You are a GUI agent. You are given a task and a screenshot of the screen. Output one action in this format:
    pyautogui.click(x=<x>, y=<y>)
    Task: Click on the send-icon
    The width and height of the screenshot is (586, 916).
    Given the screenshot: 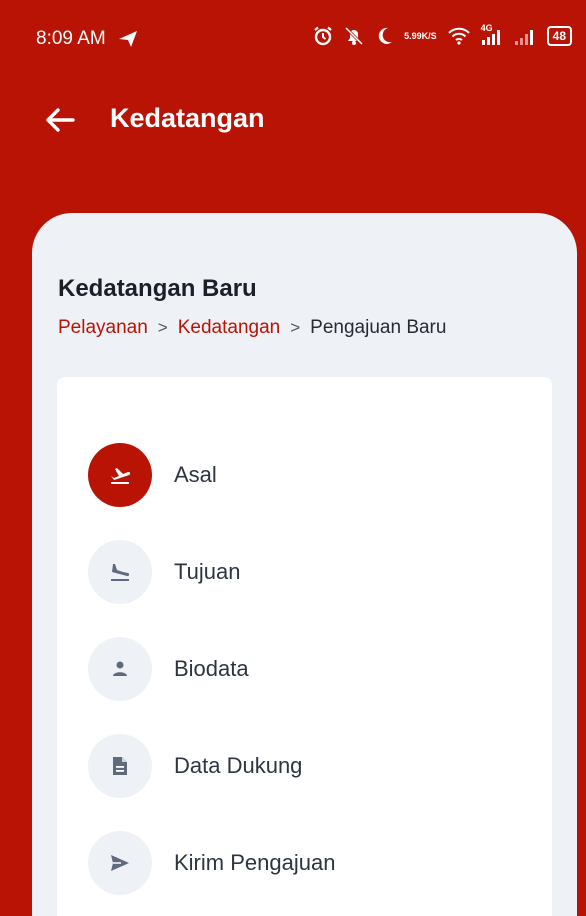 What is the action you would take?
    pyautogui.click(x=120, y=863)
    